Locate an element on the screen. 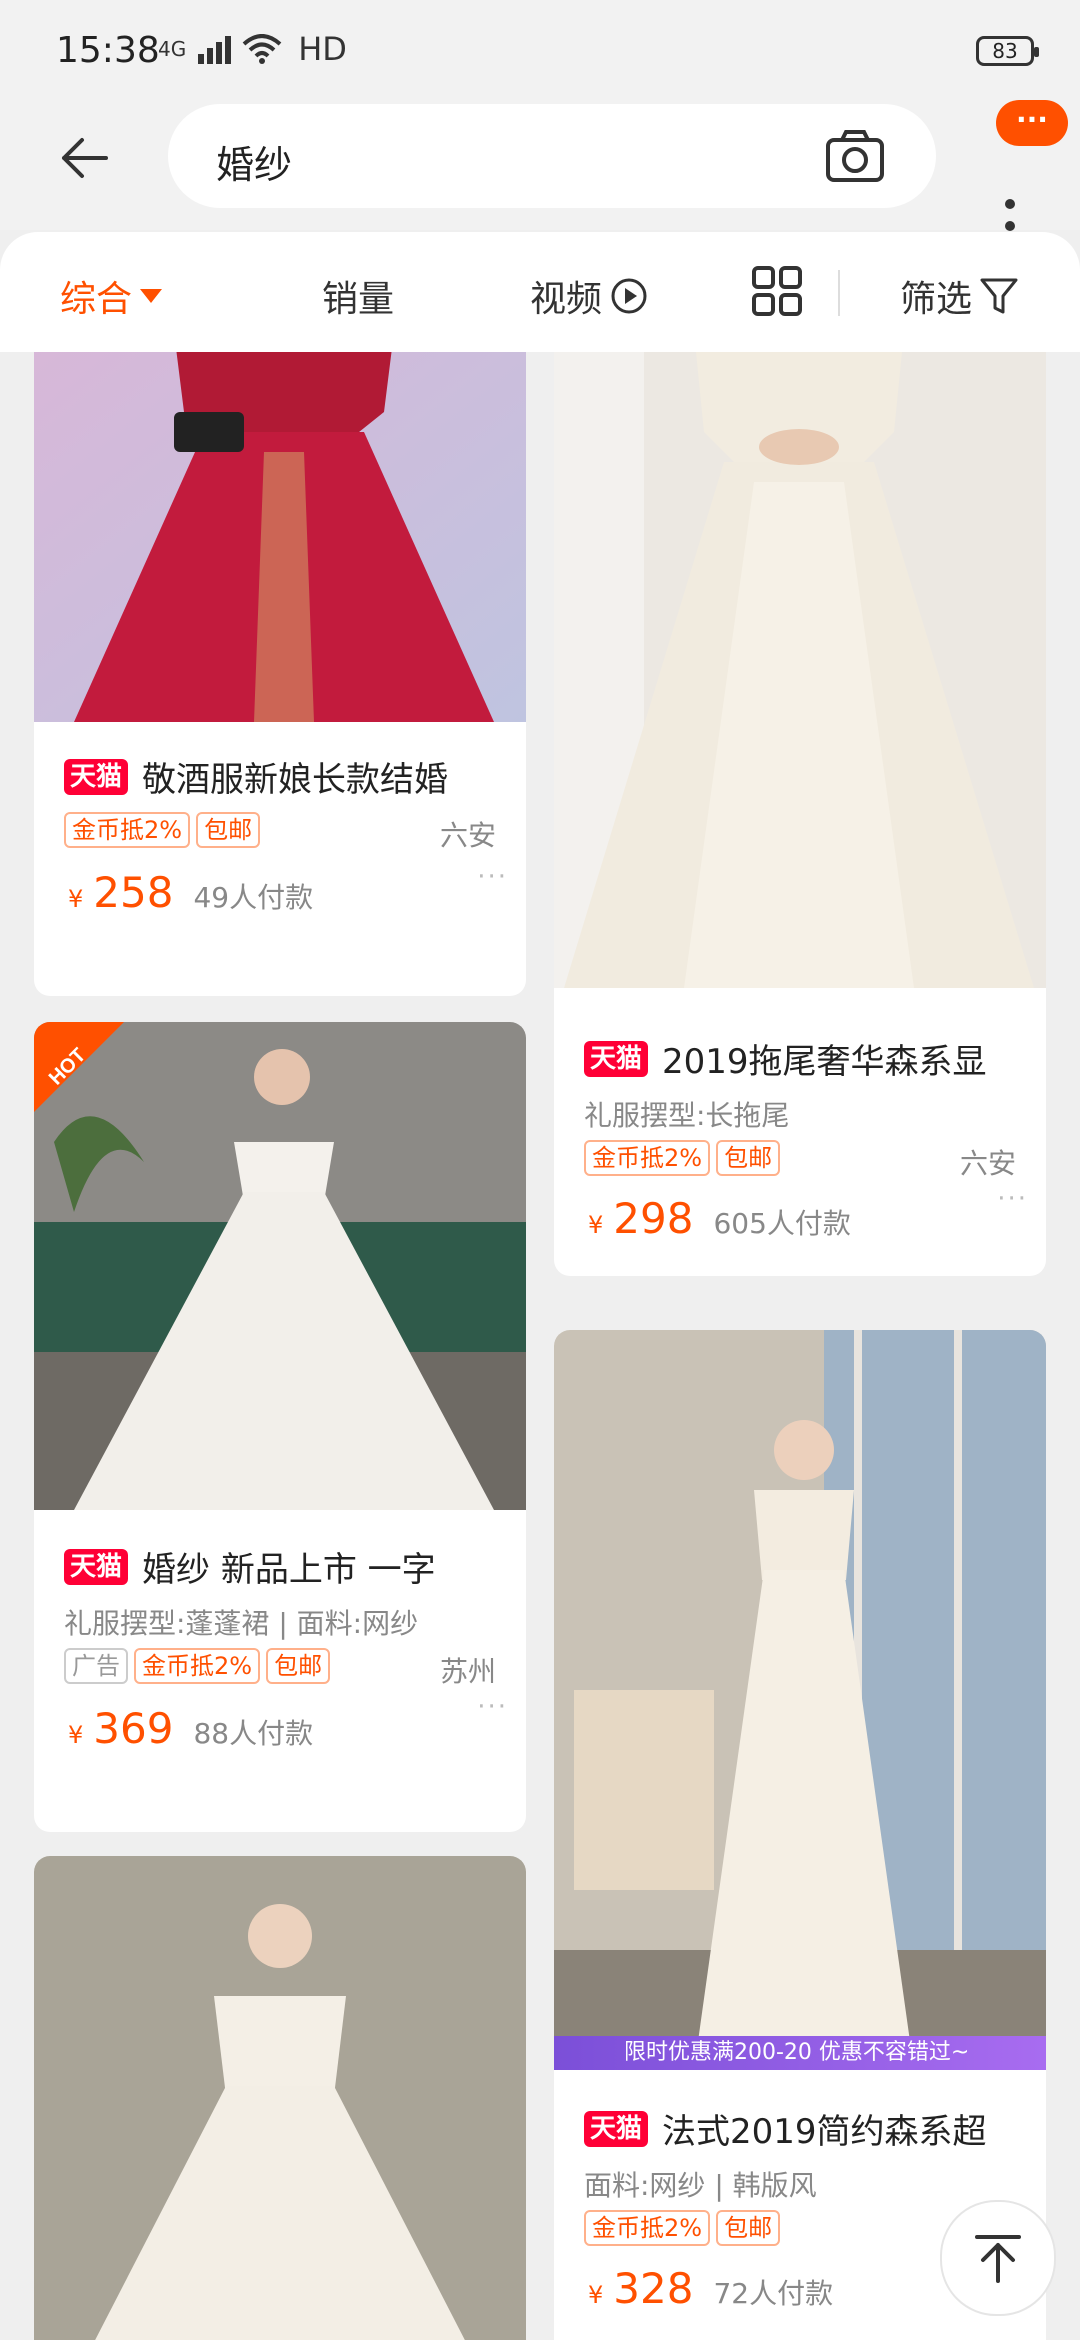 Image resolution: width=1080 pixels, height=2340 pixels. signal-icon is located at coordinates (215, 50).